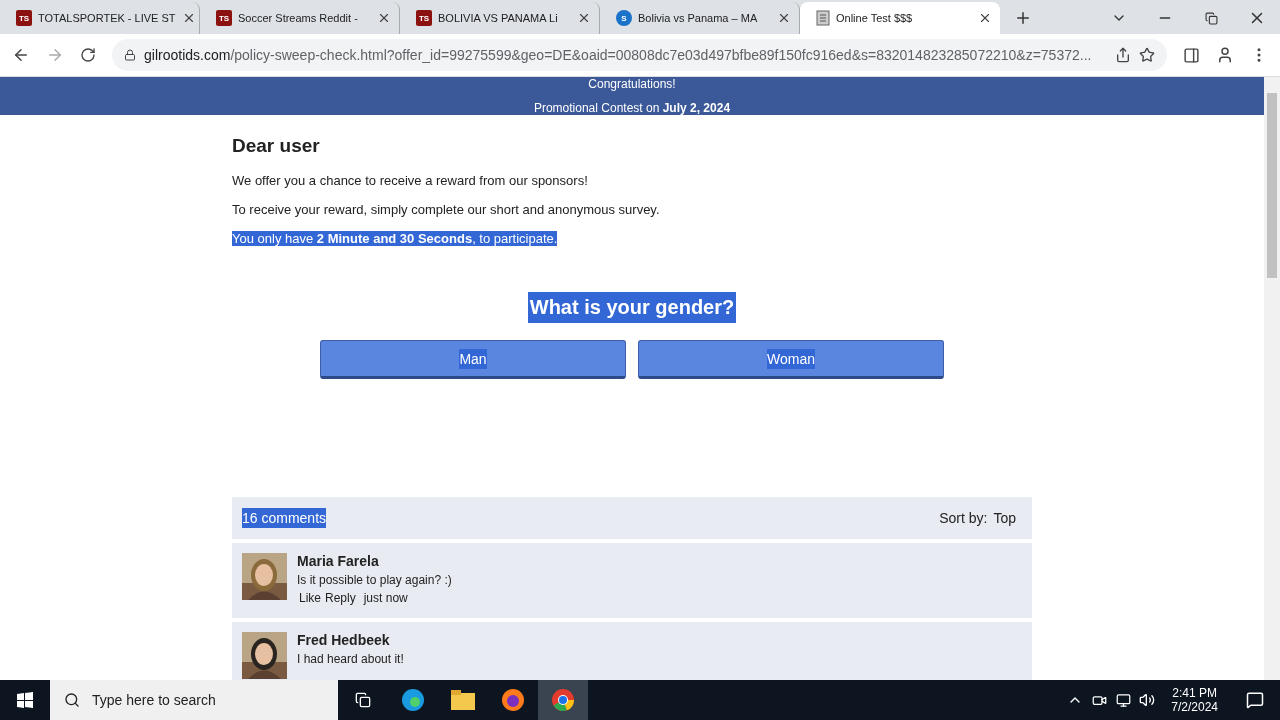  I want to click on tab-title: TOTALSPORTEK - LIVE ST, so click(107, 18).